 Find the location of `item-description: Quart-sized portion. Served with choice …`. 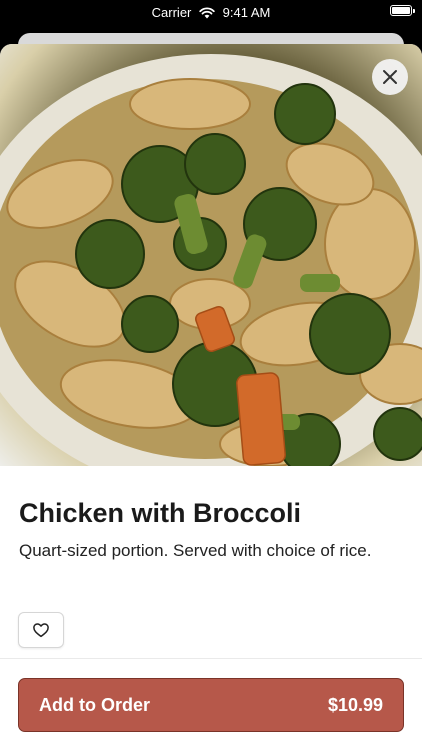

item-description: Quart-sized portion. Served with choice … is located at coordinates (195, 550).